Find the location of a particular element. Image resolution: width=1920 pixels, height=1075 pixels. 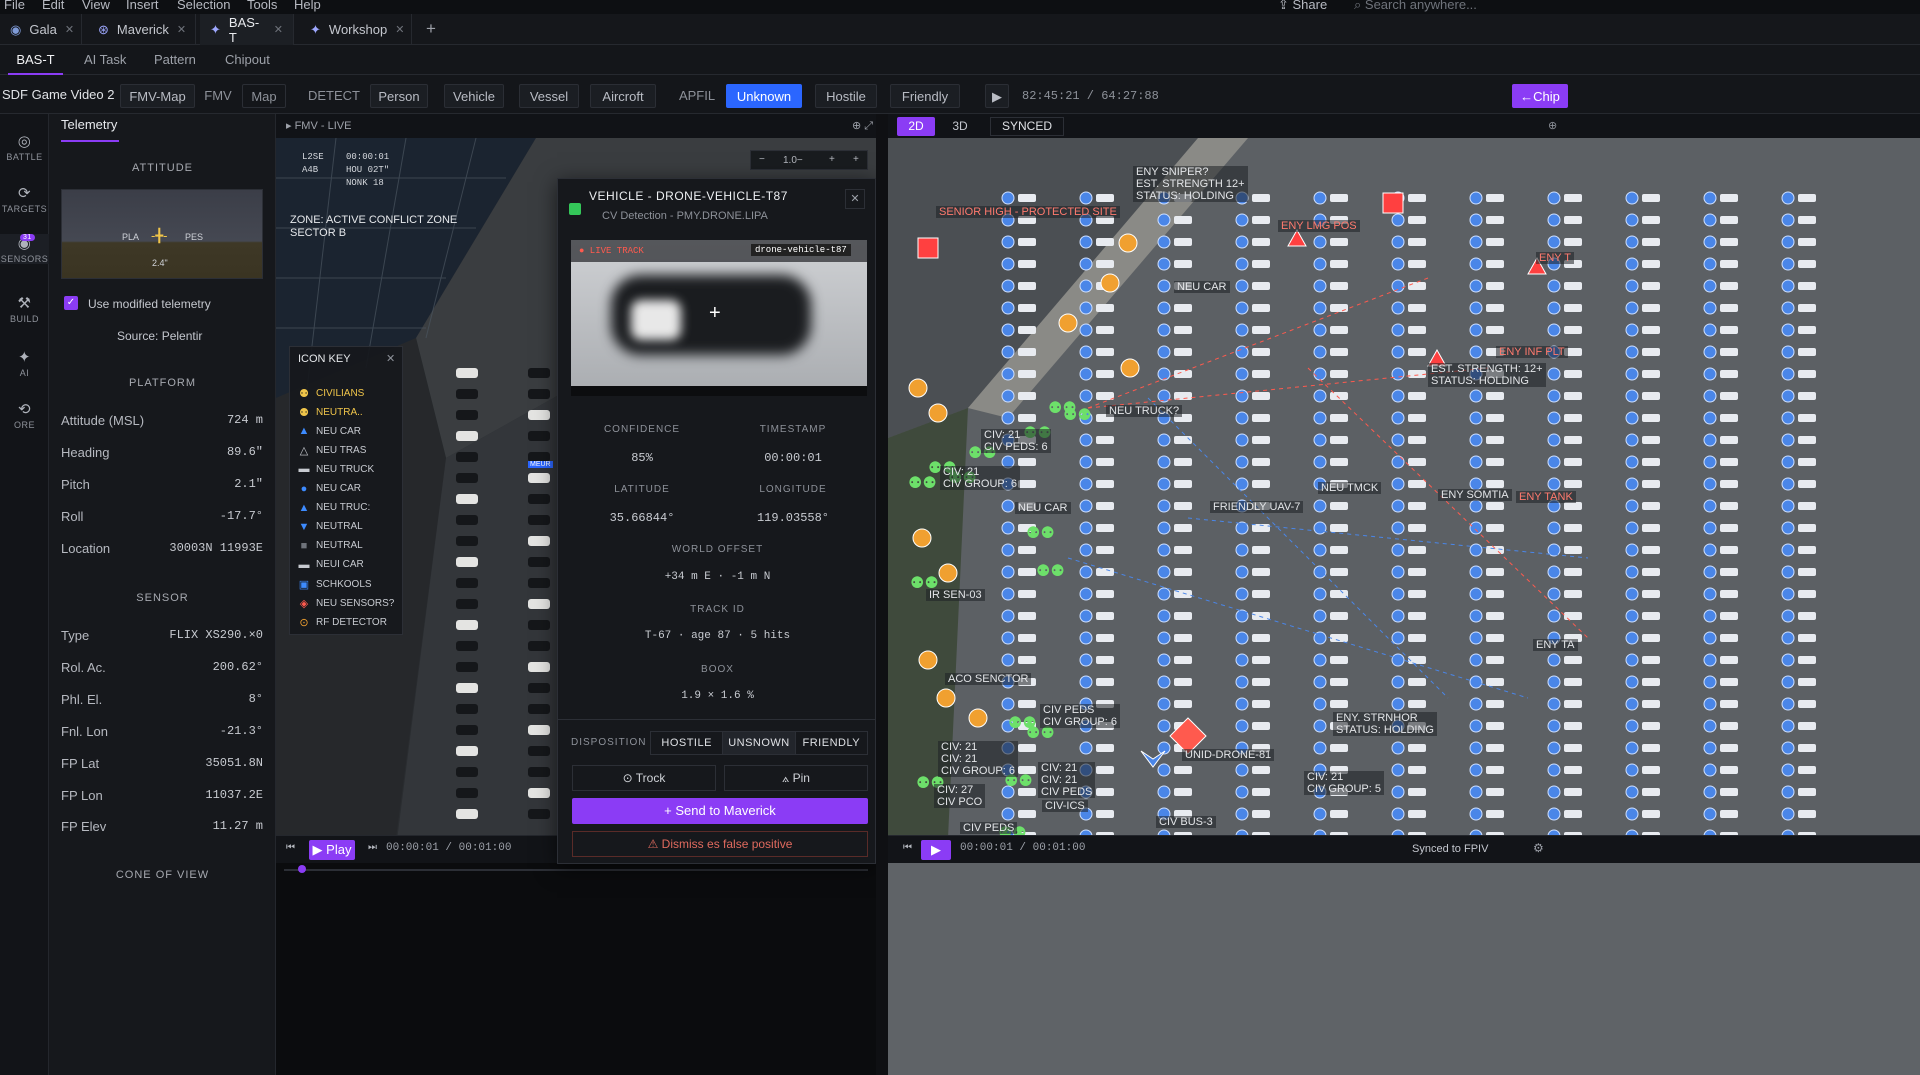

map-label: ENY T is located at coordinates (1555, 258).